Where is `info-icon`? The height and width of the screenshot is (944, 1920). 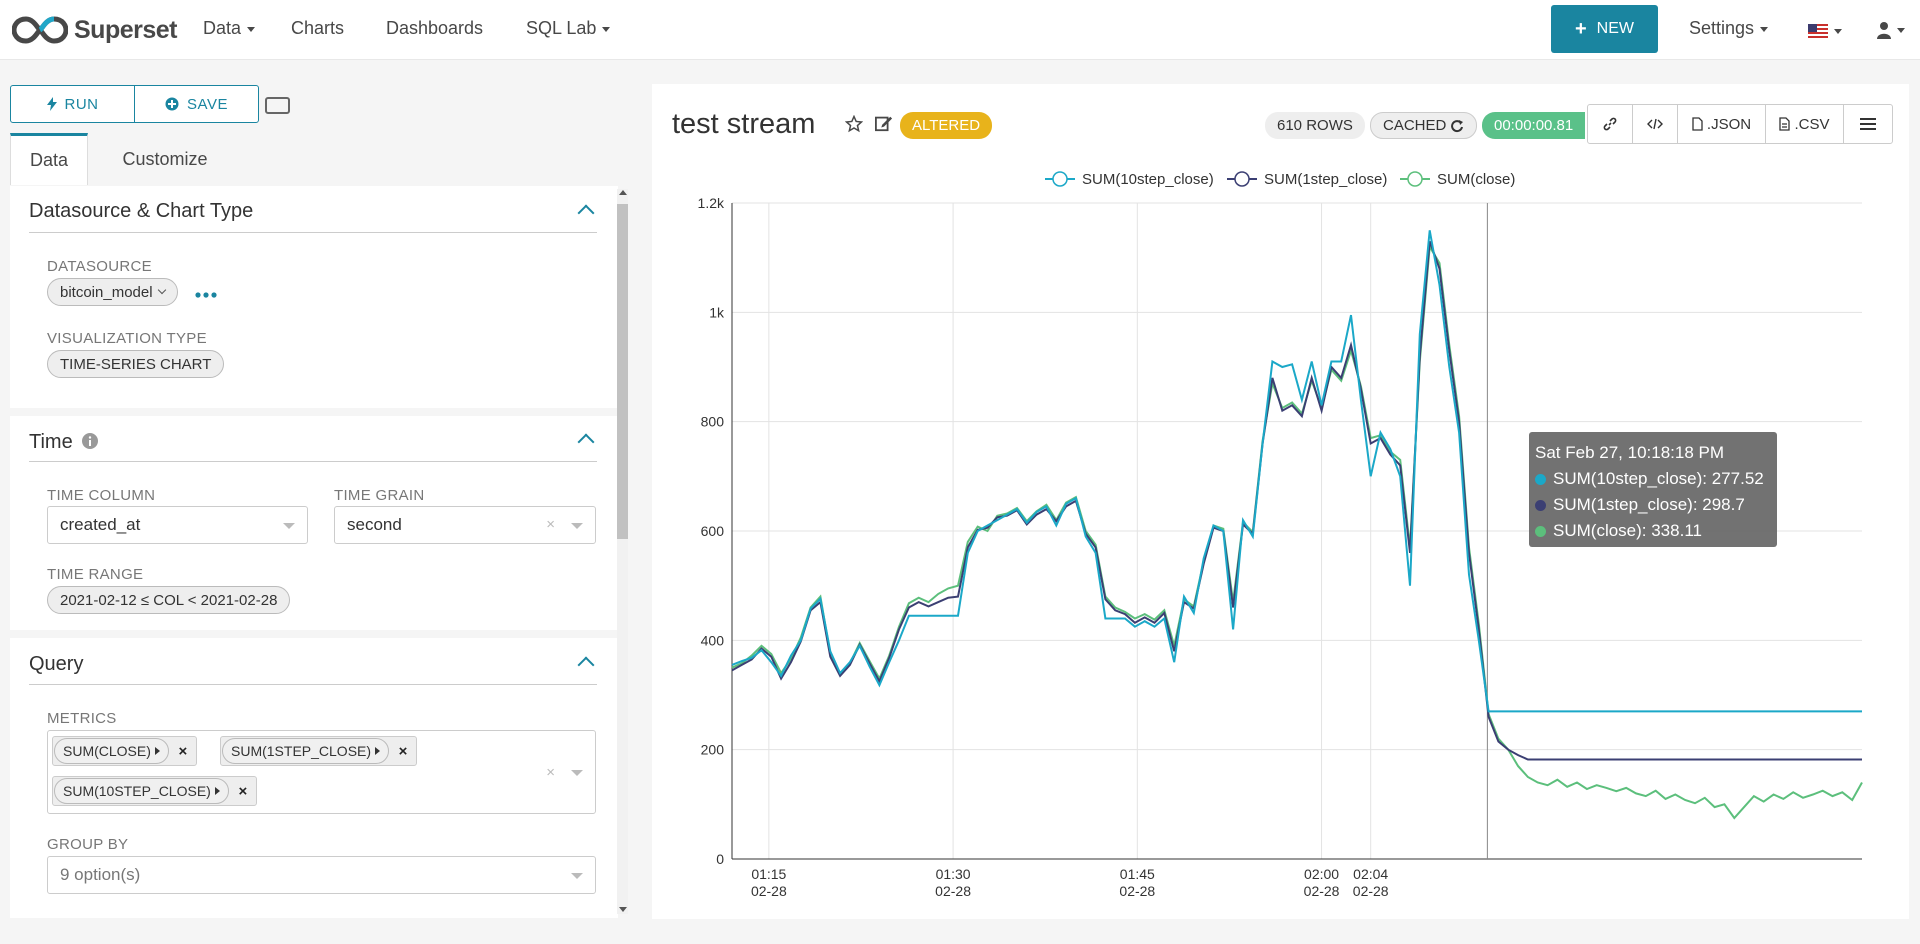 info-icon is located at coordinates (90, 441).